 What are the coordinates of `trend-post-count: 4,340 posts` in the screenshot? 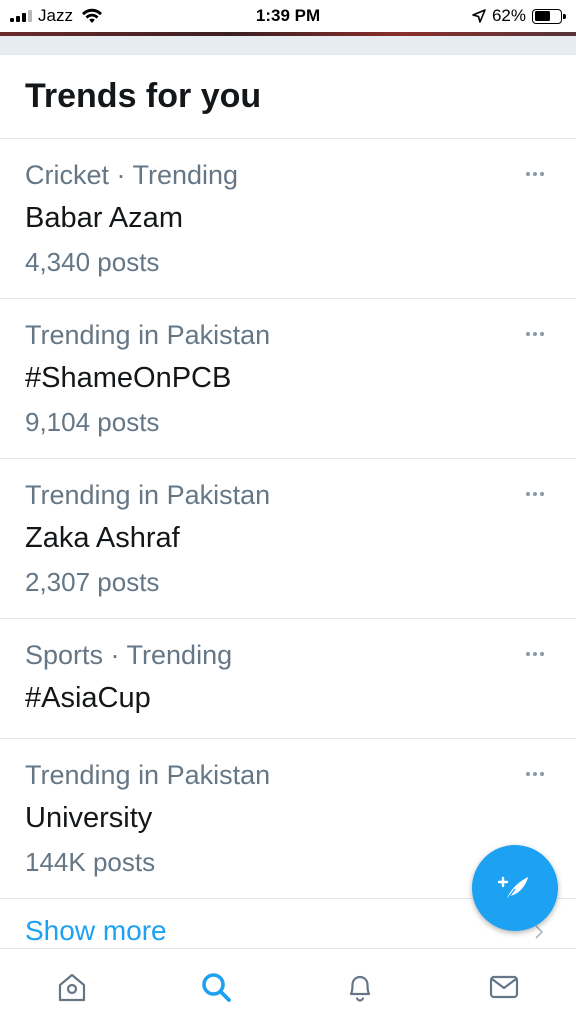 It's located at (92, 262).